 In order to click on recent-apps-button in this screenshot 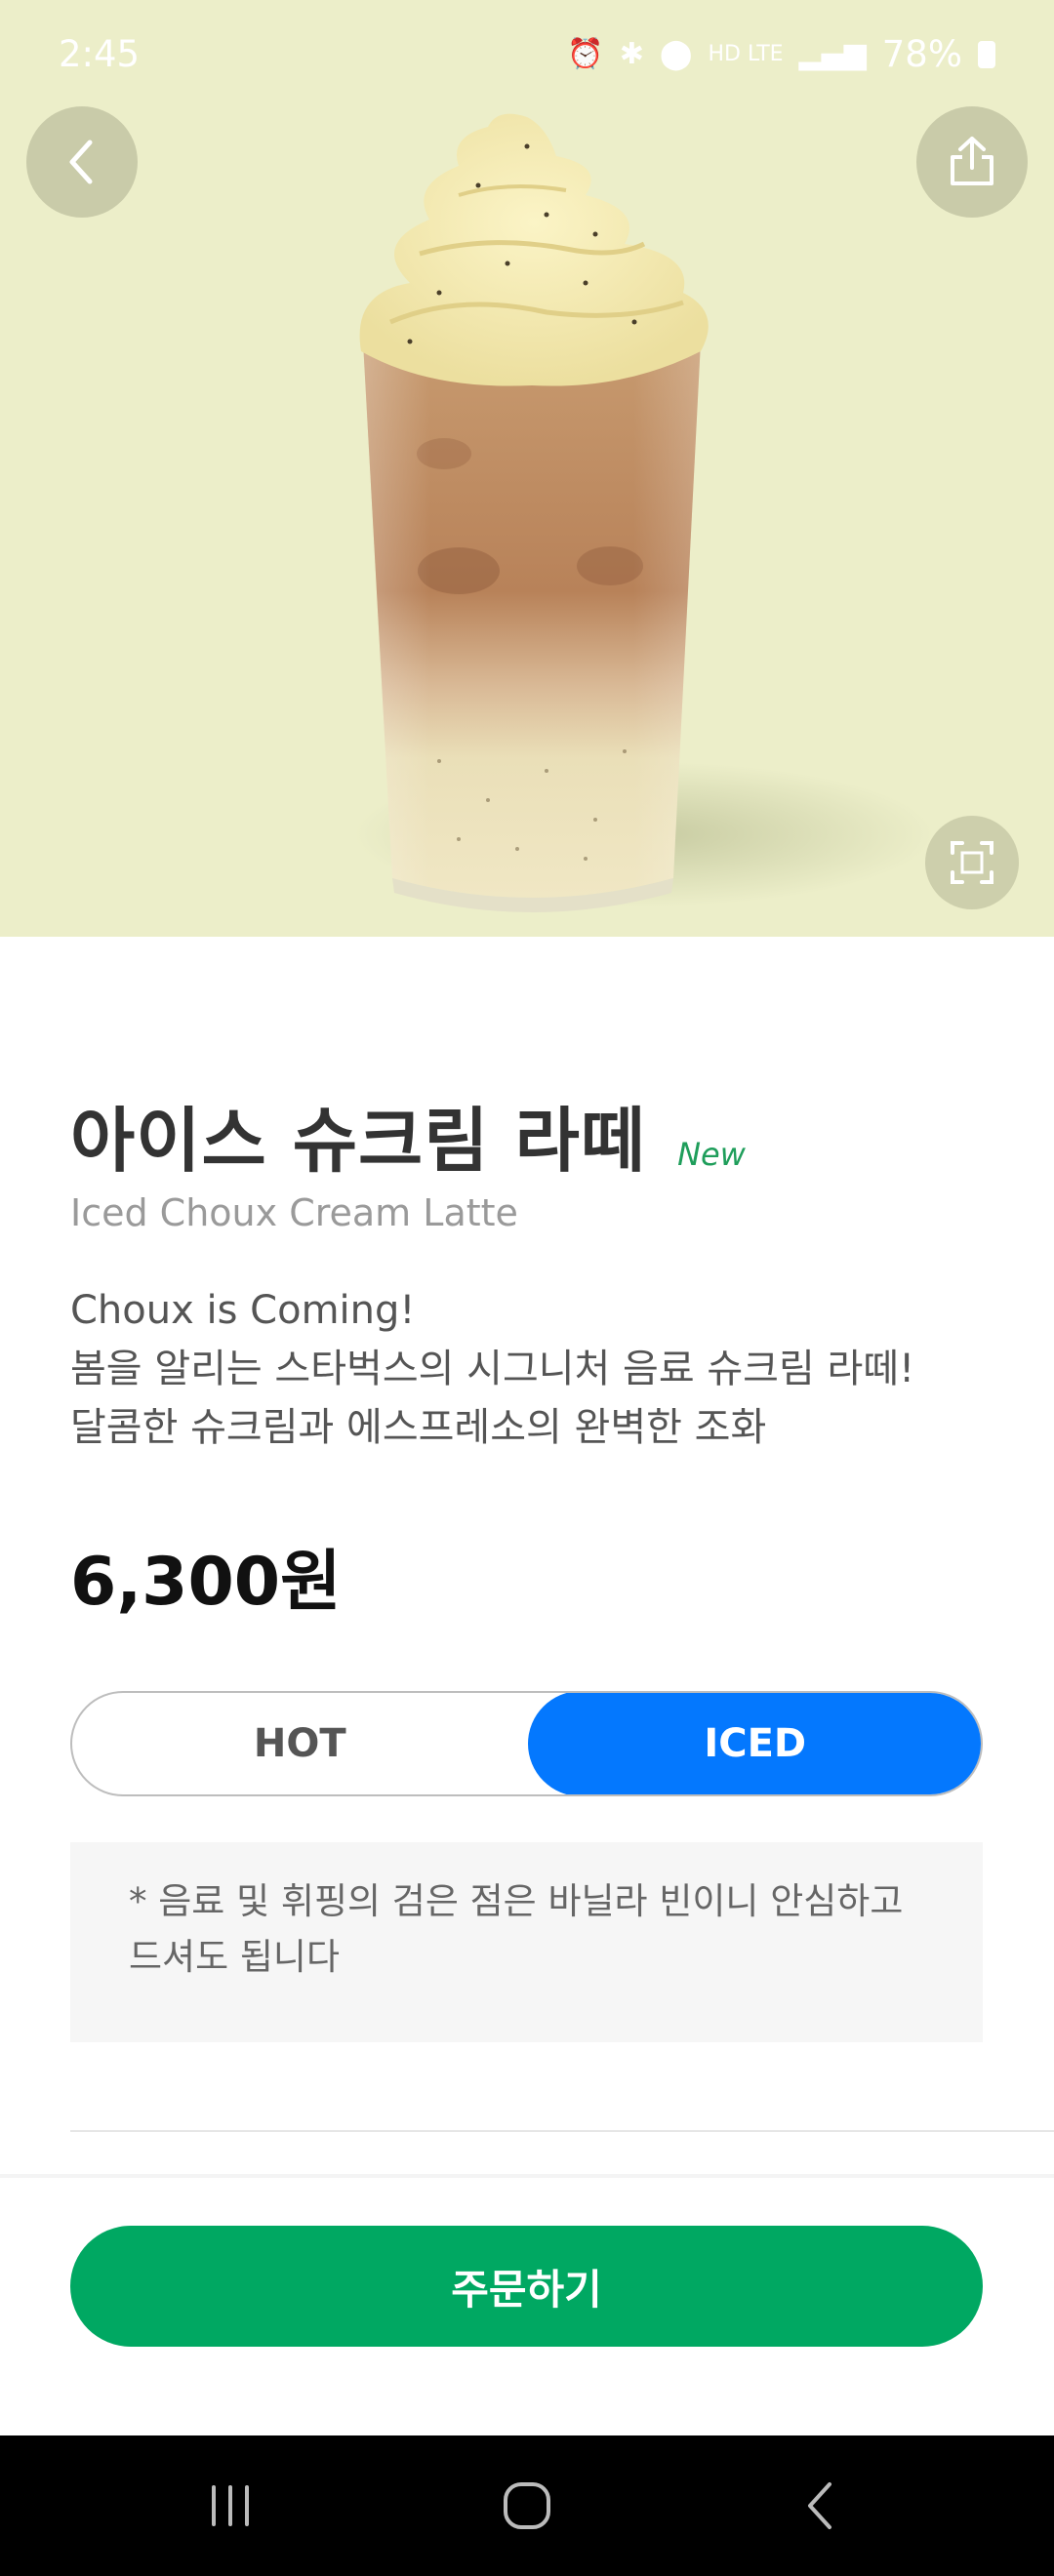, I will do `click(230, 2506)`.